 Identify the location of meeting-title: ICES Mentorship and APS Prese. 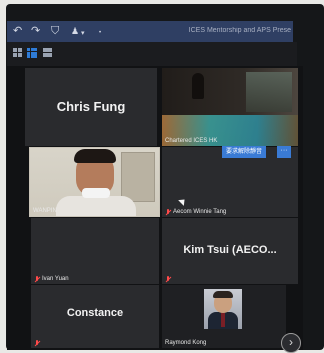
(239, 30).